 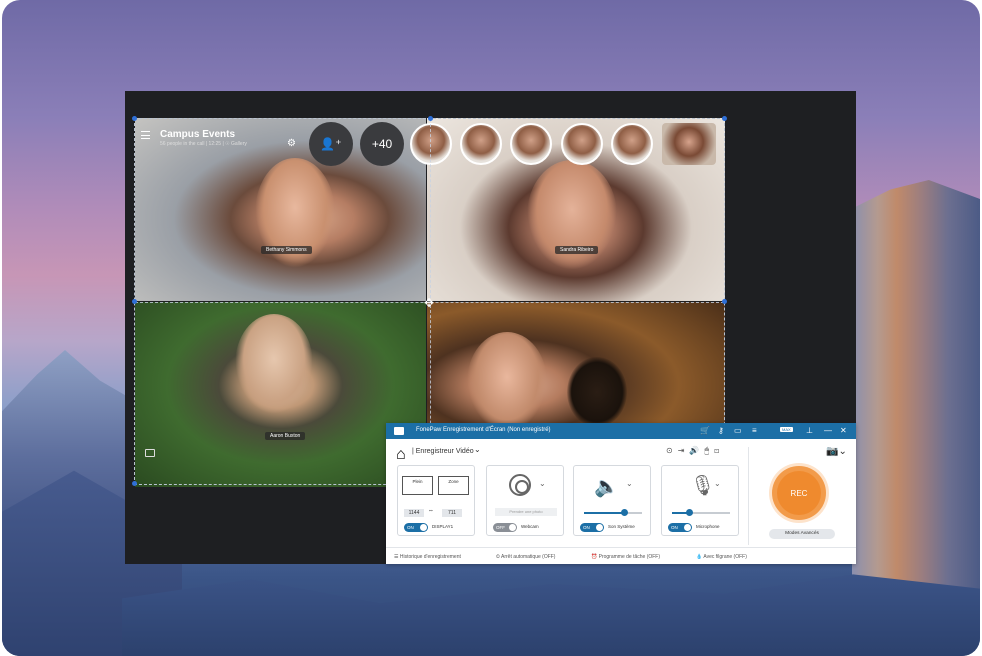 I want to click on feedback-icon: ▭, so click(x=738, y=430).